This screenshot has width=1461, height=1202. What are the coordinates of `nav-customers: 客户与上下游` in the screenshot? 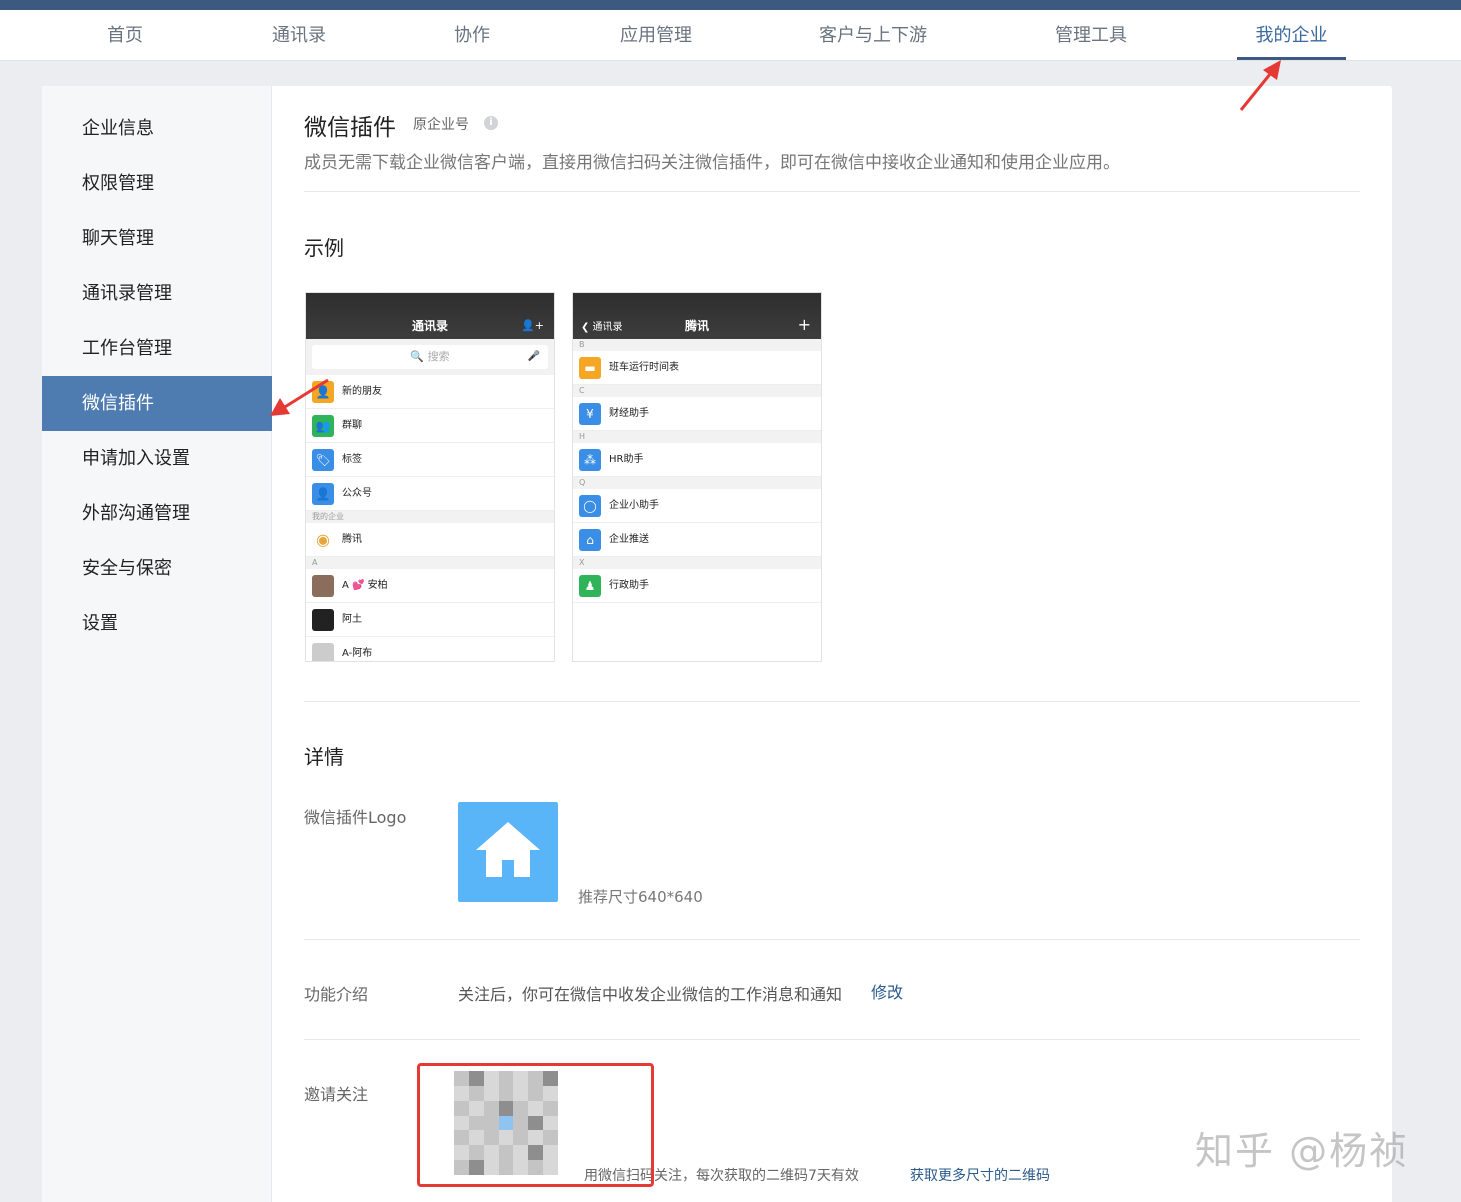 It's located at (873, 35).